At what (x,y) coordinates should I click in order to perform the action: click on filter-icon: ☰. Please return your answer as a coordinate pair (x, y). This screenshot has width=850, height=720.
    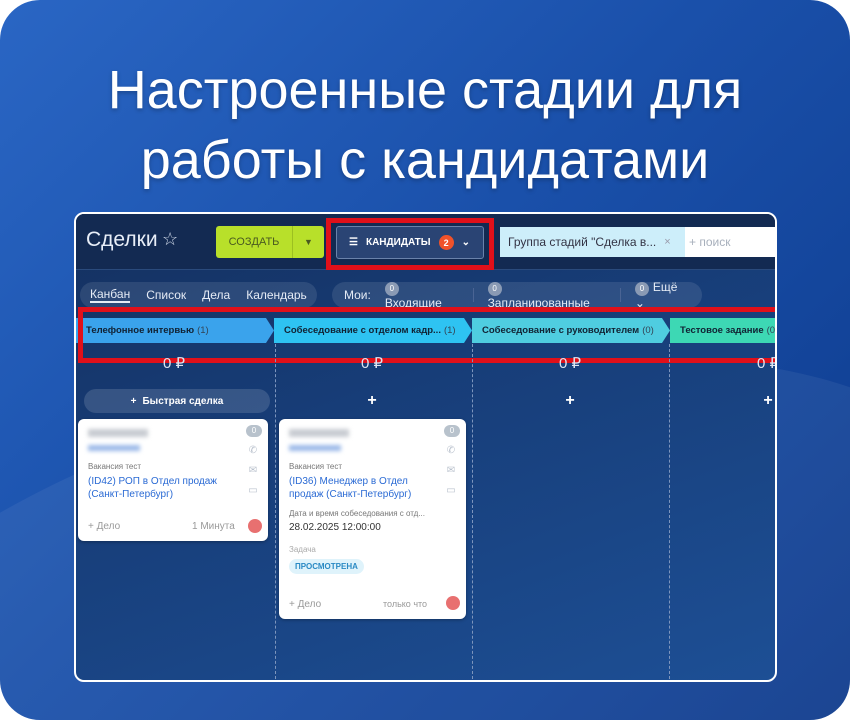
    Looking at the image, I should click on (353, 242).